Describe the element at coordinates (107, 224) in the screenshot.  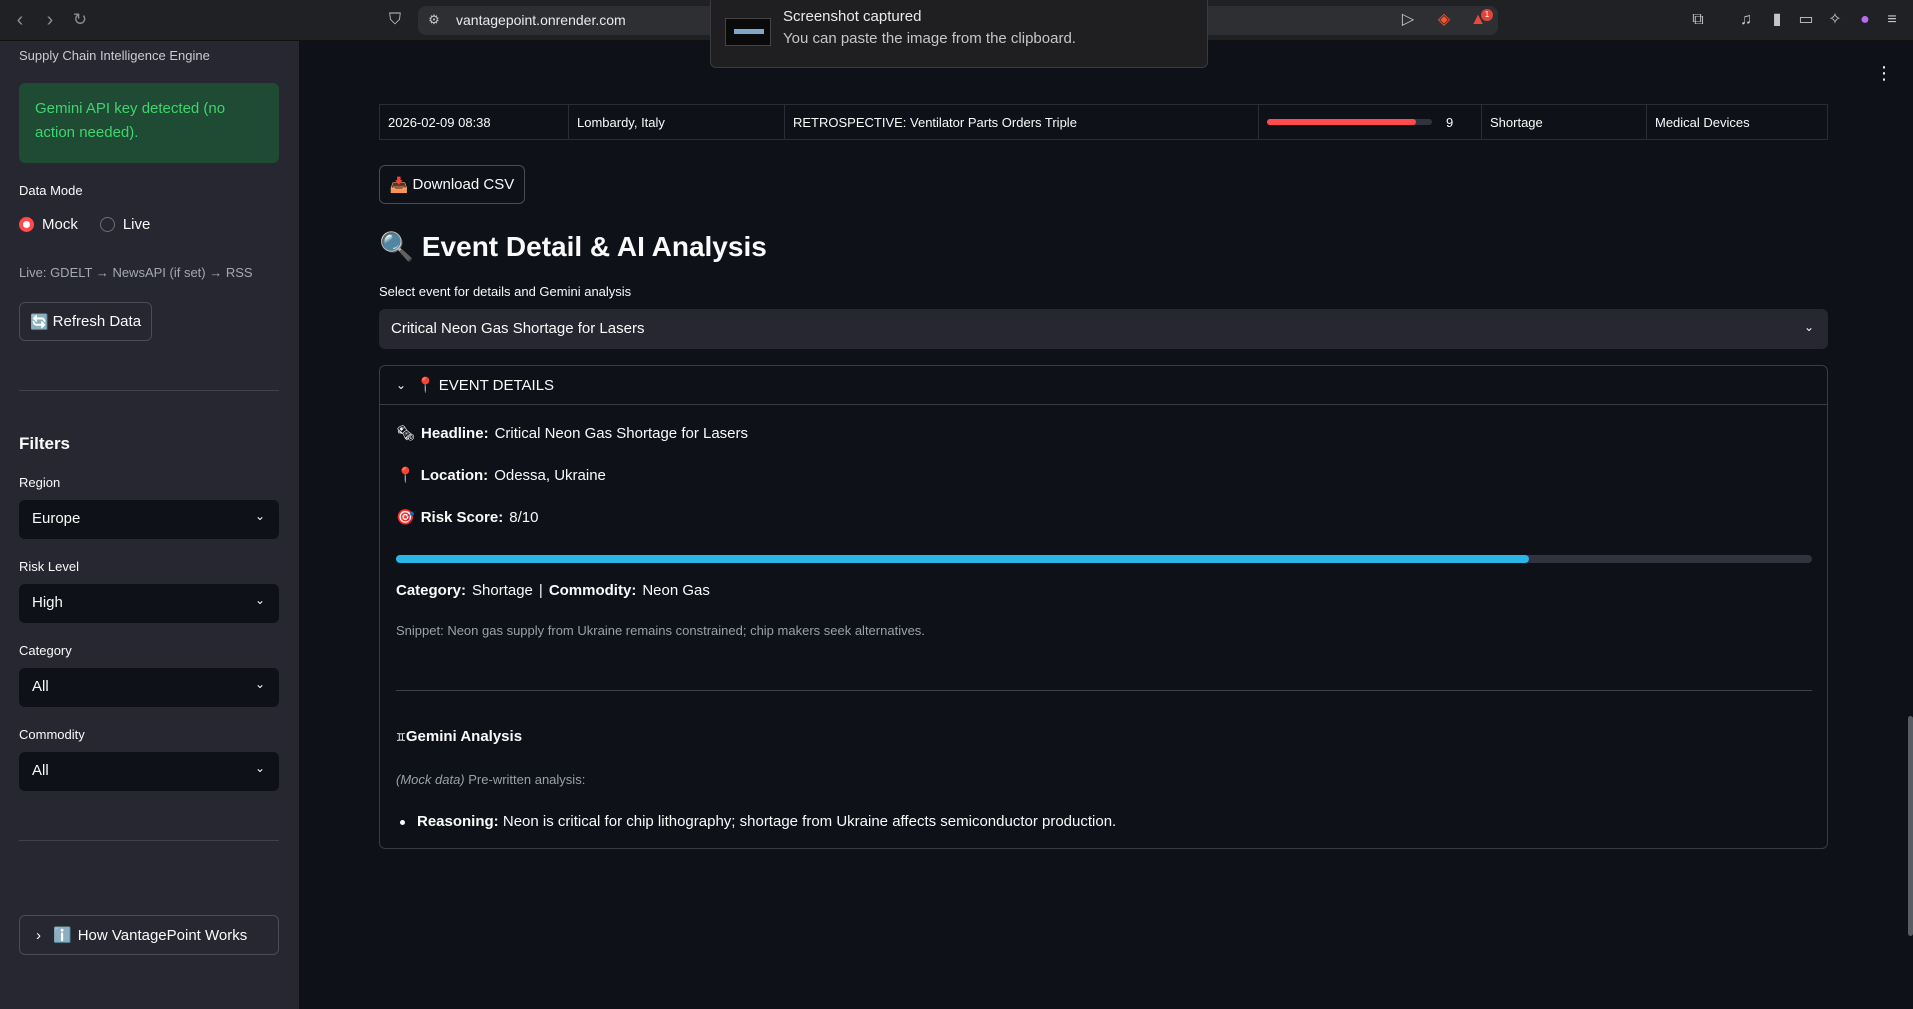
I see `radio-live` at that location.